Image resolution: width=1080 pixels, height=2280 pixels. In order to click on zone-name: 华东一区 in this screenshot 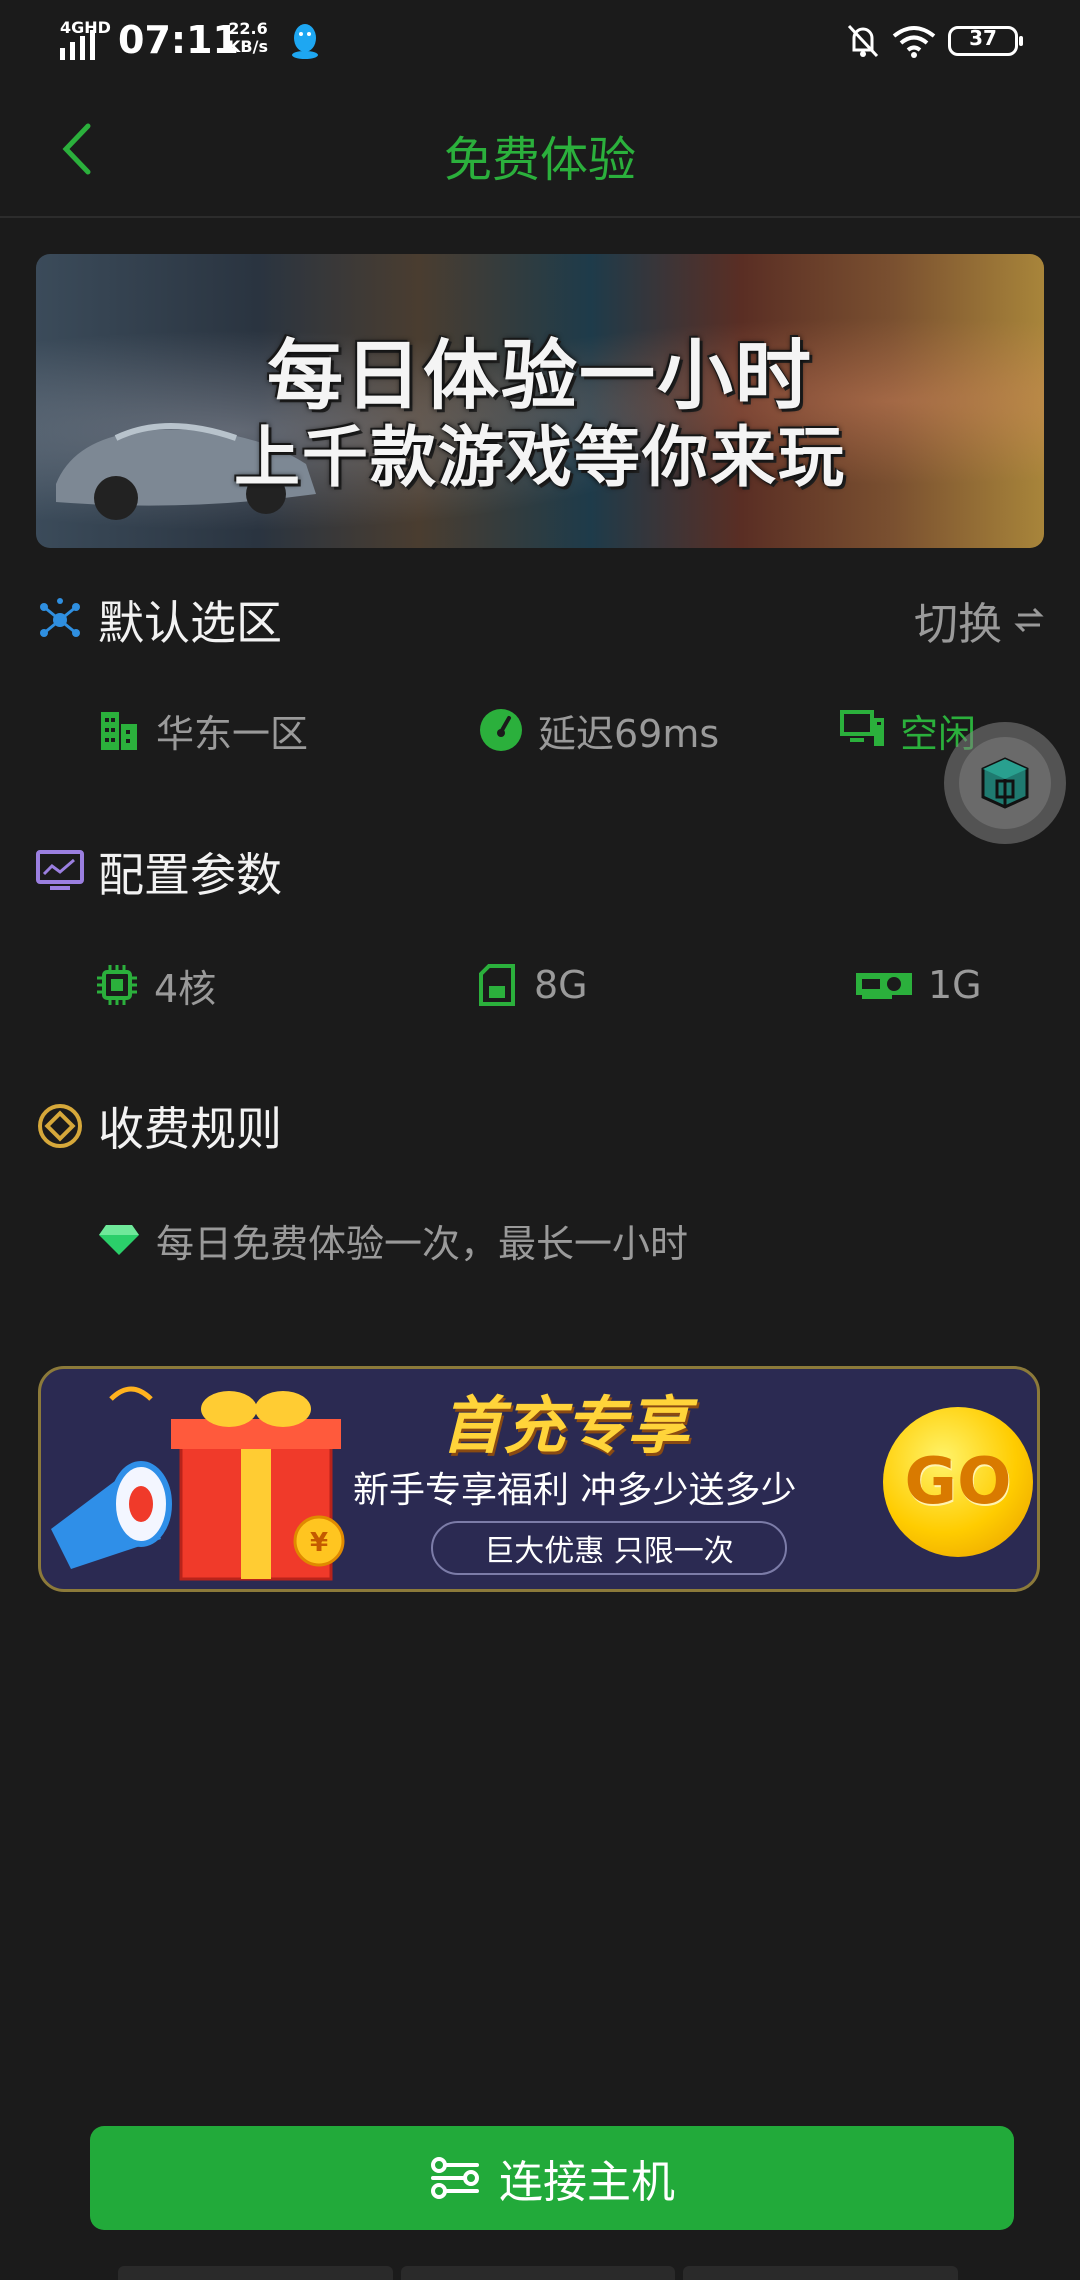, I will do `click(232, 733)`.